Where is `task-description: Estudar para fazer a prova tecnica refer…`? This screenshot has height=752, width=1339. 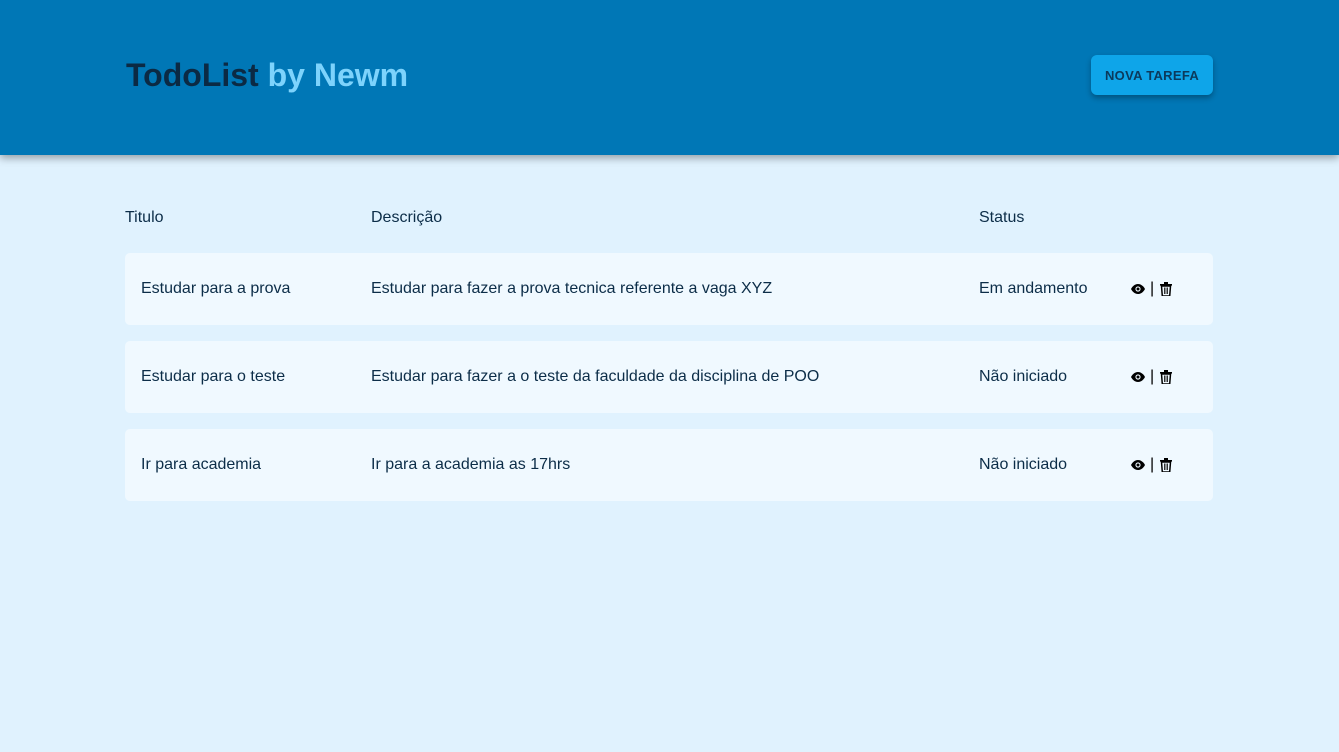
task-description: Estudar para fazer a prova tecnica refer… is located at coordinates (572, 288).